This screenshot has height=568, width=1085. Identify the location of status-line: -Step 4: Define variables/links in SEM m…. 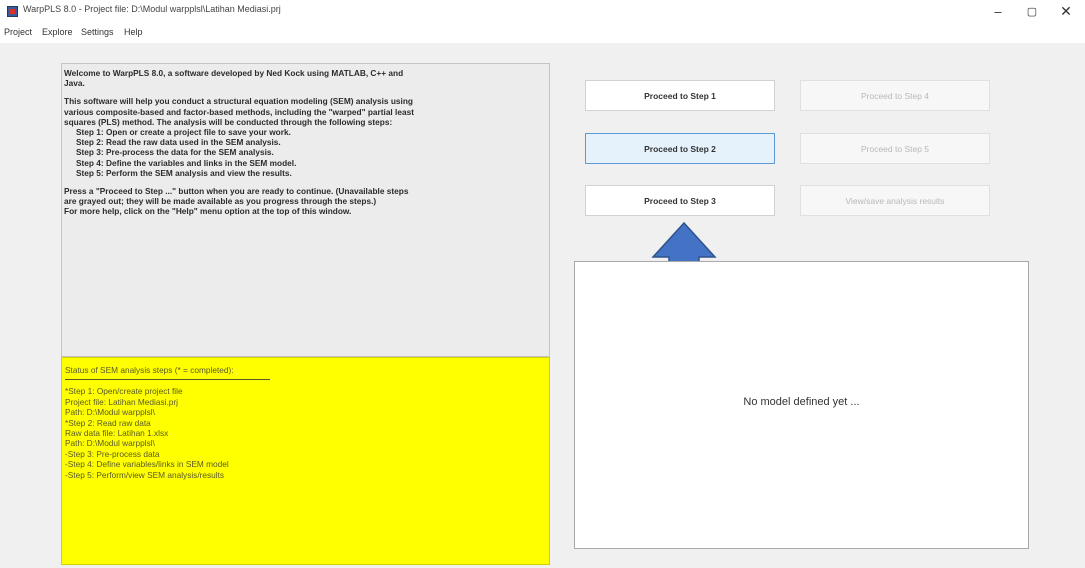
(147, 464).